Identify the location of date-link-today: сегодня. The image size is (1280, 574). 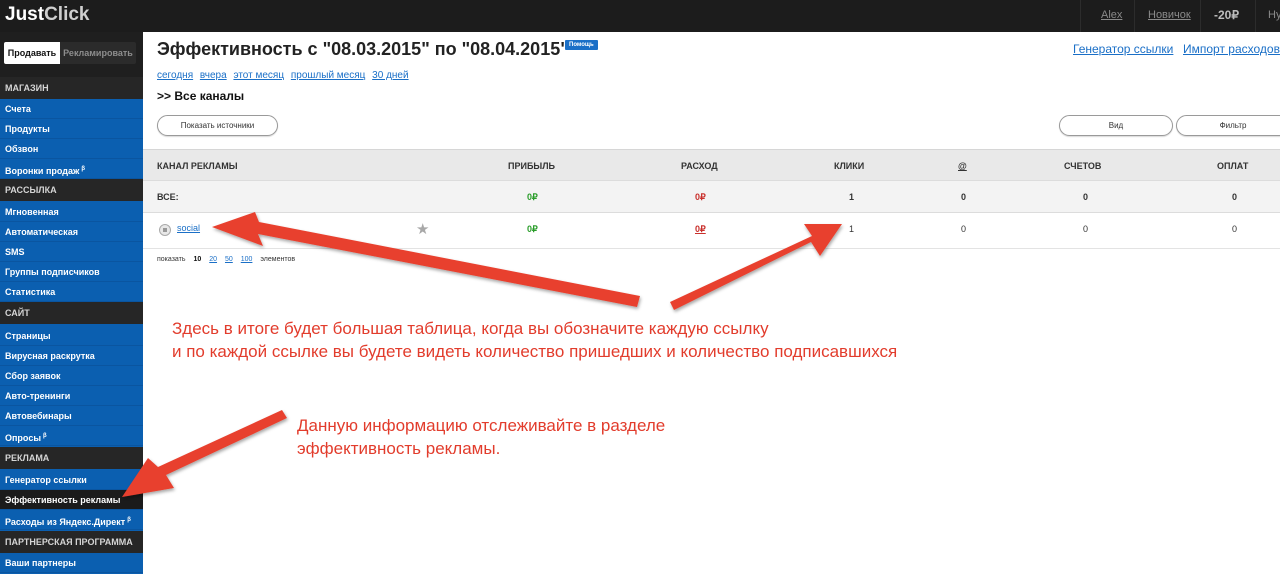
(175, 75).